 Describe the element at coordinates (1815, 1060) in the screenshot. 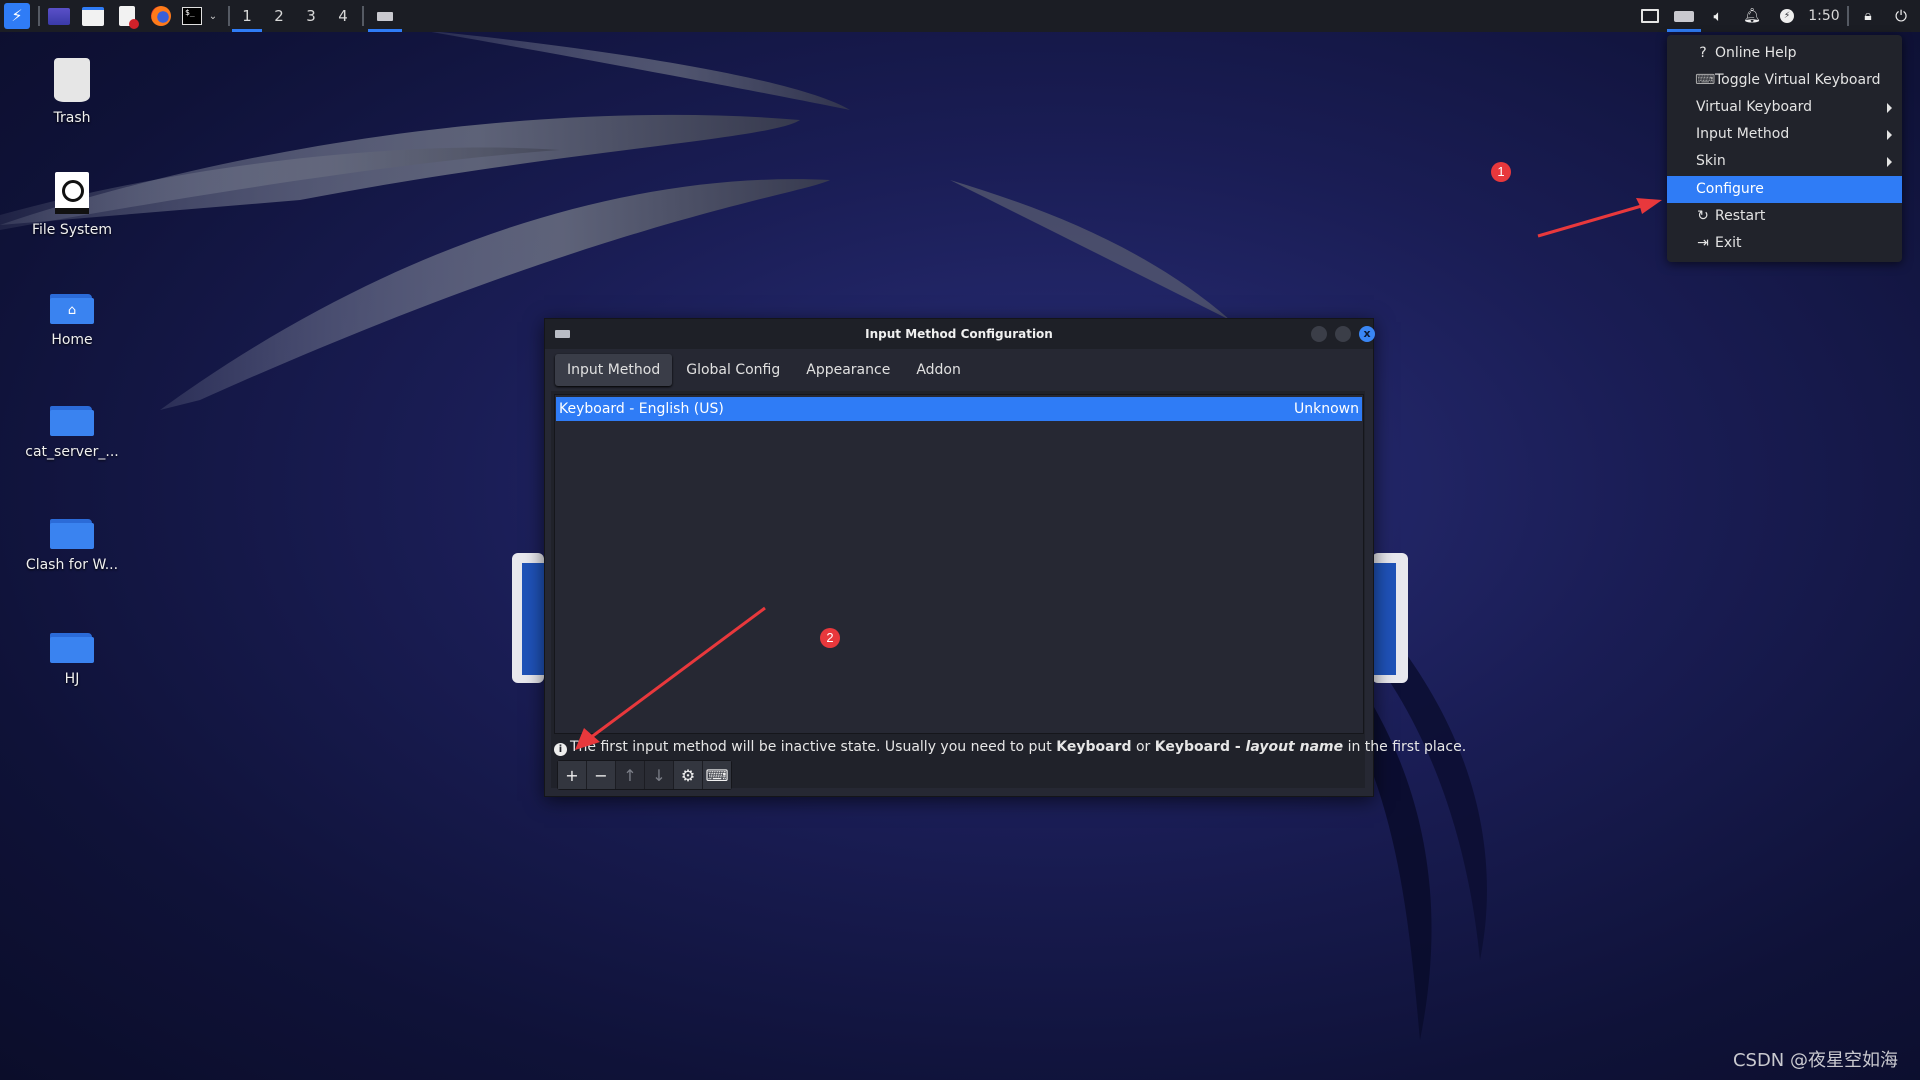

I see `watermark: CSDN @夜星空如海` at that location.